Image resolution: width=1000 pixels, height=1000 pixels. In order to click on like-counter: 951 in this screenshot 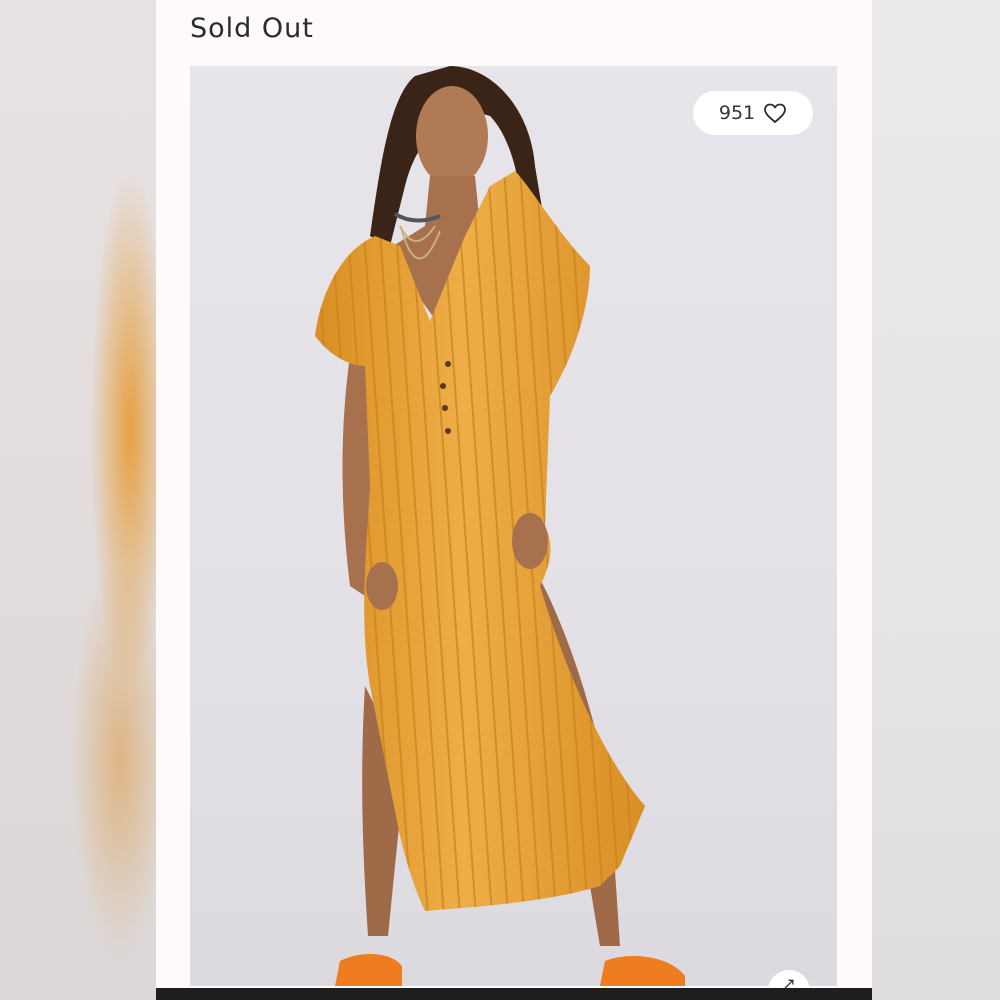, I will do `click(753, 113)`.